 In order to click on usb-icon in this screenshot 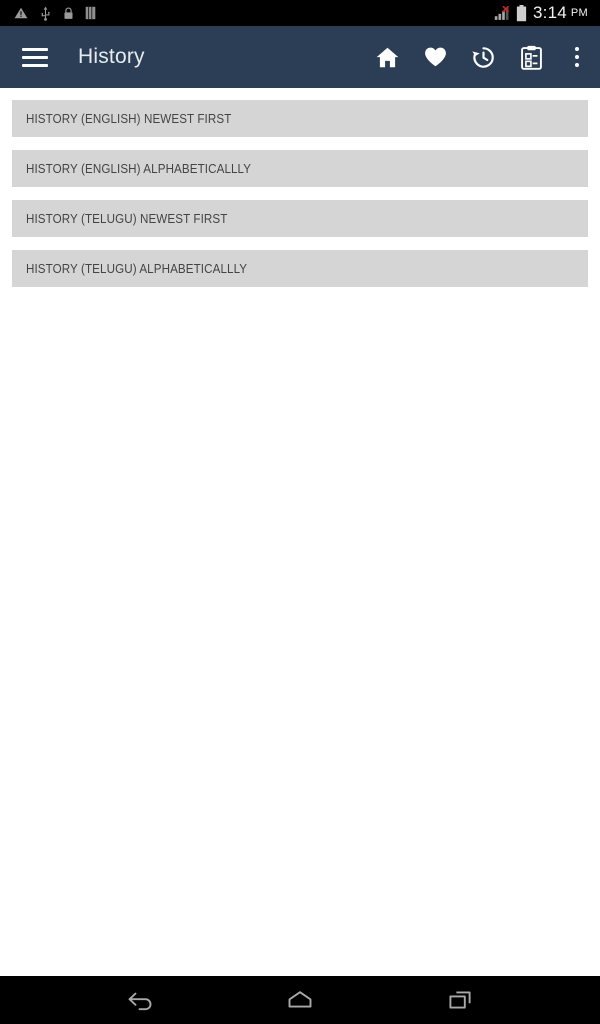, I will do `click(45, 13)`.